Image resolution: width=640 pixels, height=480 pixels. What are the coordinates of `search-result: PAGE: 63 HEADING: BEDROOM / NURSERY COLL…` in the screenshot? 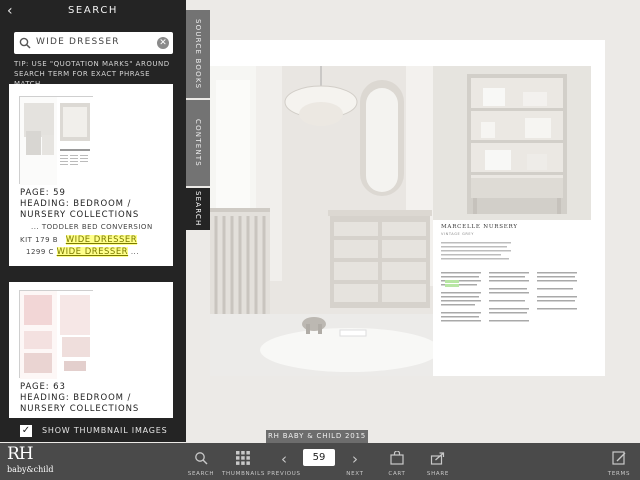 It's located at (91, 350).